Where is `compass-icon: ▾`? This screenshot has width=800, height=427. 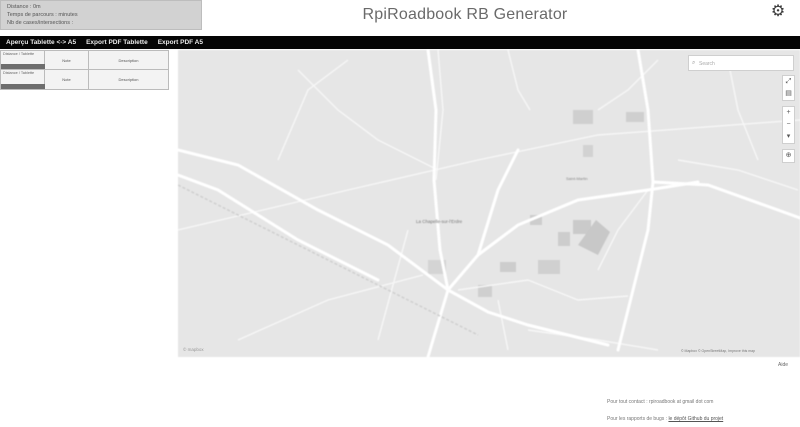
compass-icon: ▾ is located at coordinates (788, 137).